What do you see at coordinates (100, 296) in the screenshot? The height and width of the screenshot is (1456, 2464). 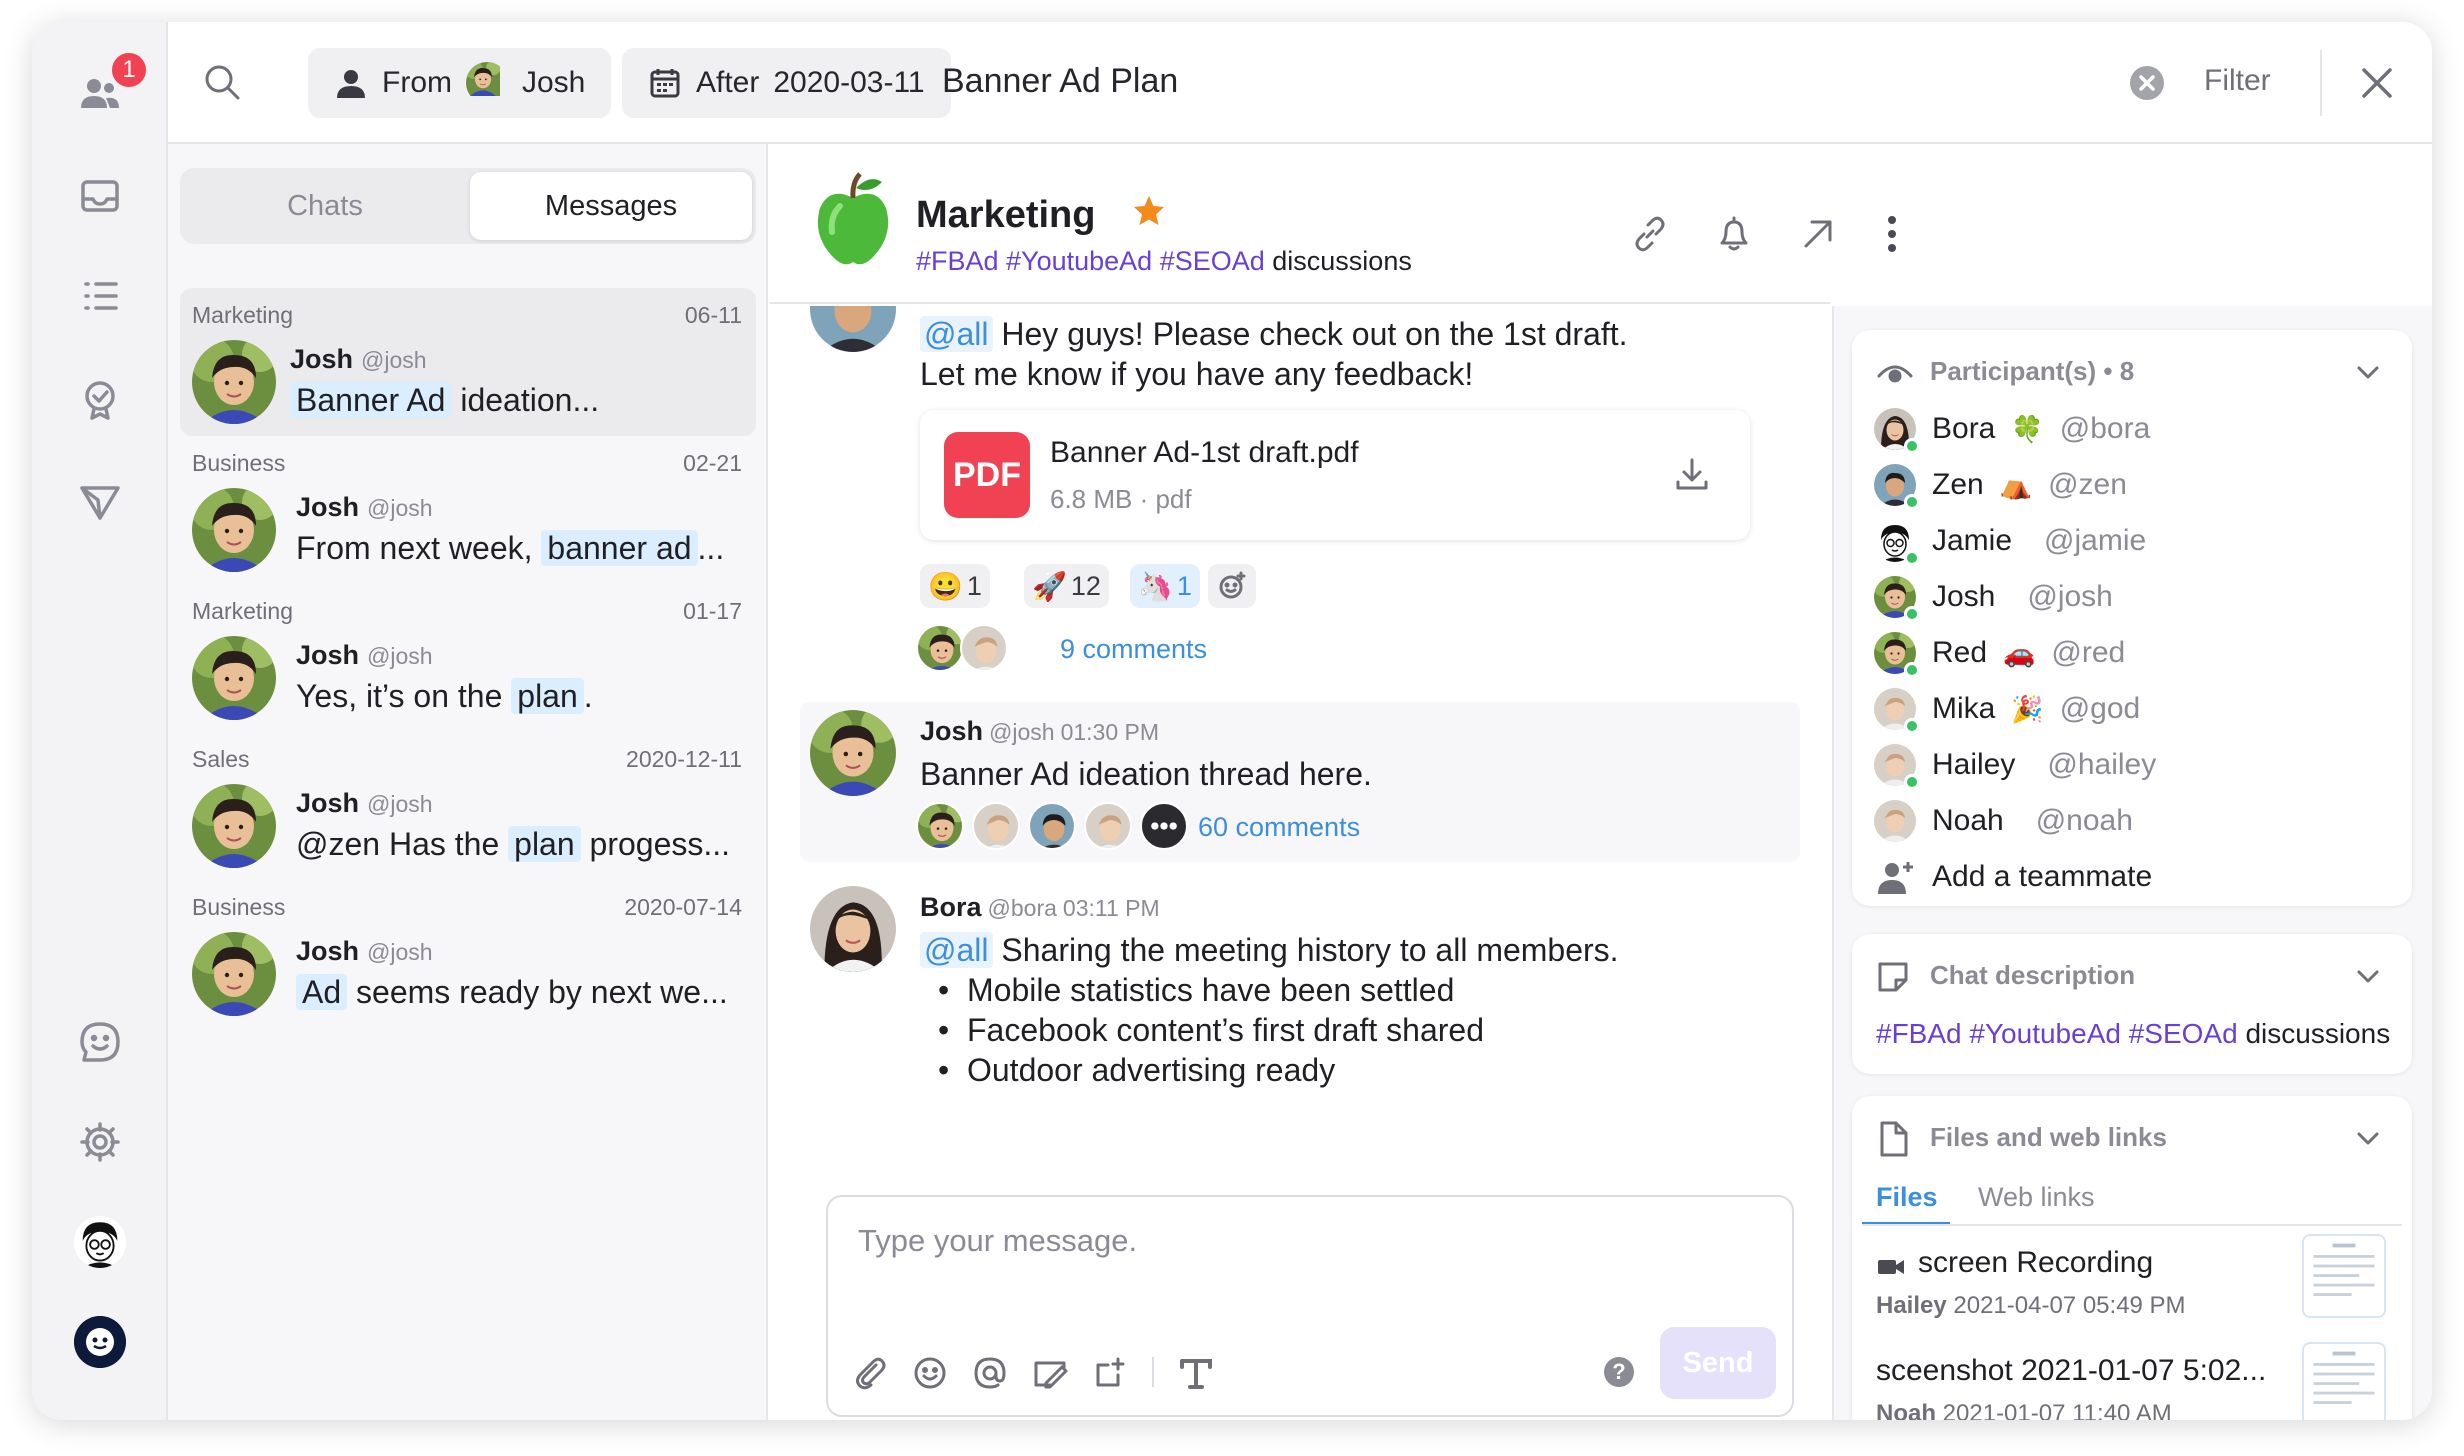 I see `tasks-list-icon` at bounding box center [100, 296].